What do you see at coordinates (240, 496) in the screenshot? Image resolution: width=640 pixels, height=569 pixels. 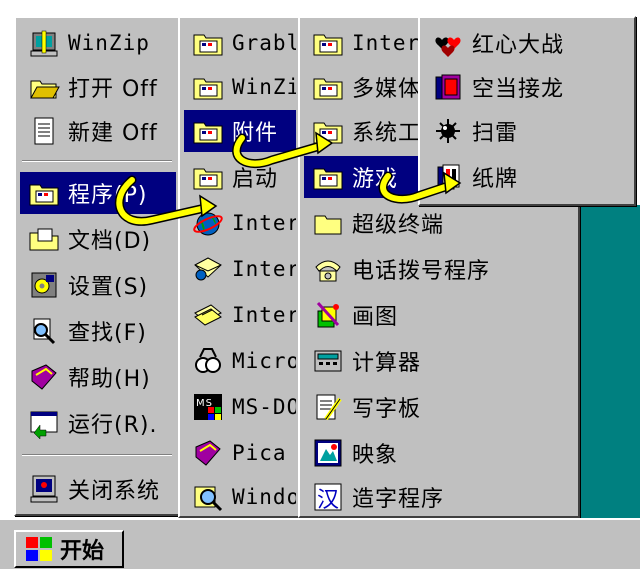 I see `programs-item-windows-explorer: Windo` at bounding box center [240, 496].